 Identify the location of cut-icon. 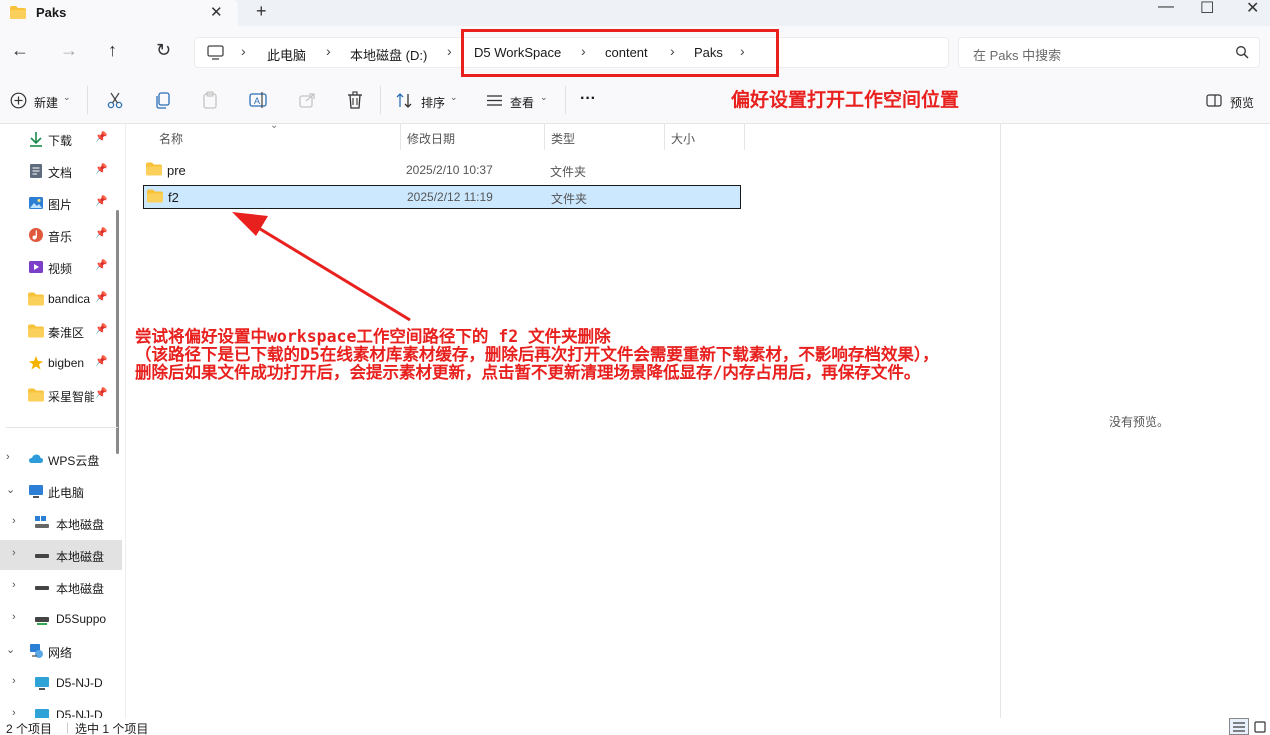
(115, 100).